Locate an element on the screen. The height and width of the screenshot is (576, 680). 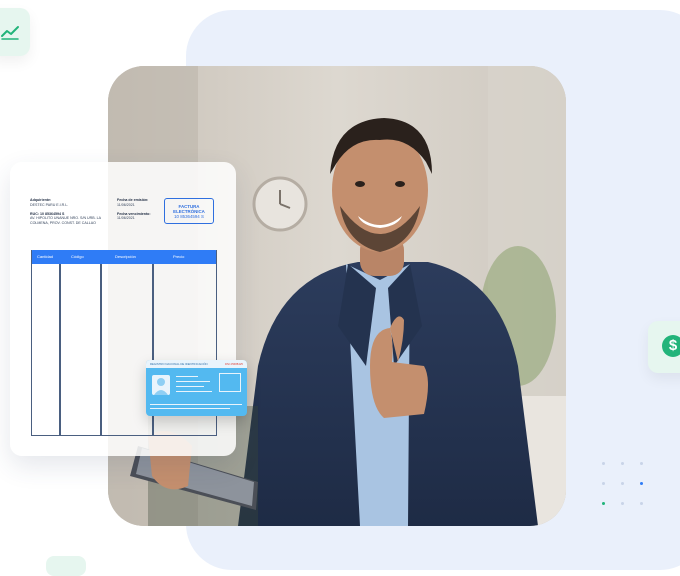
dot-grid-decoration is located at coordinates (623, 484).